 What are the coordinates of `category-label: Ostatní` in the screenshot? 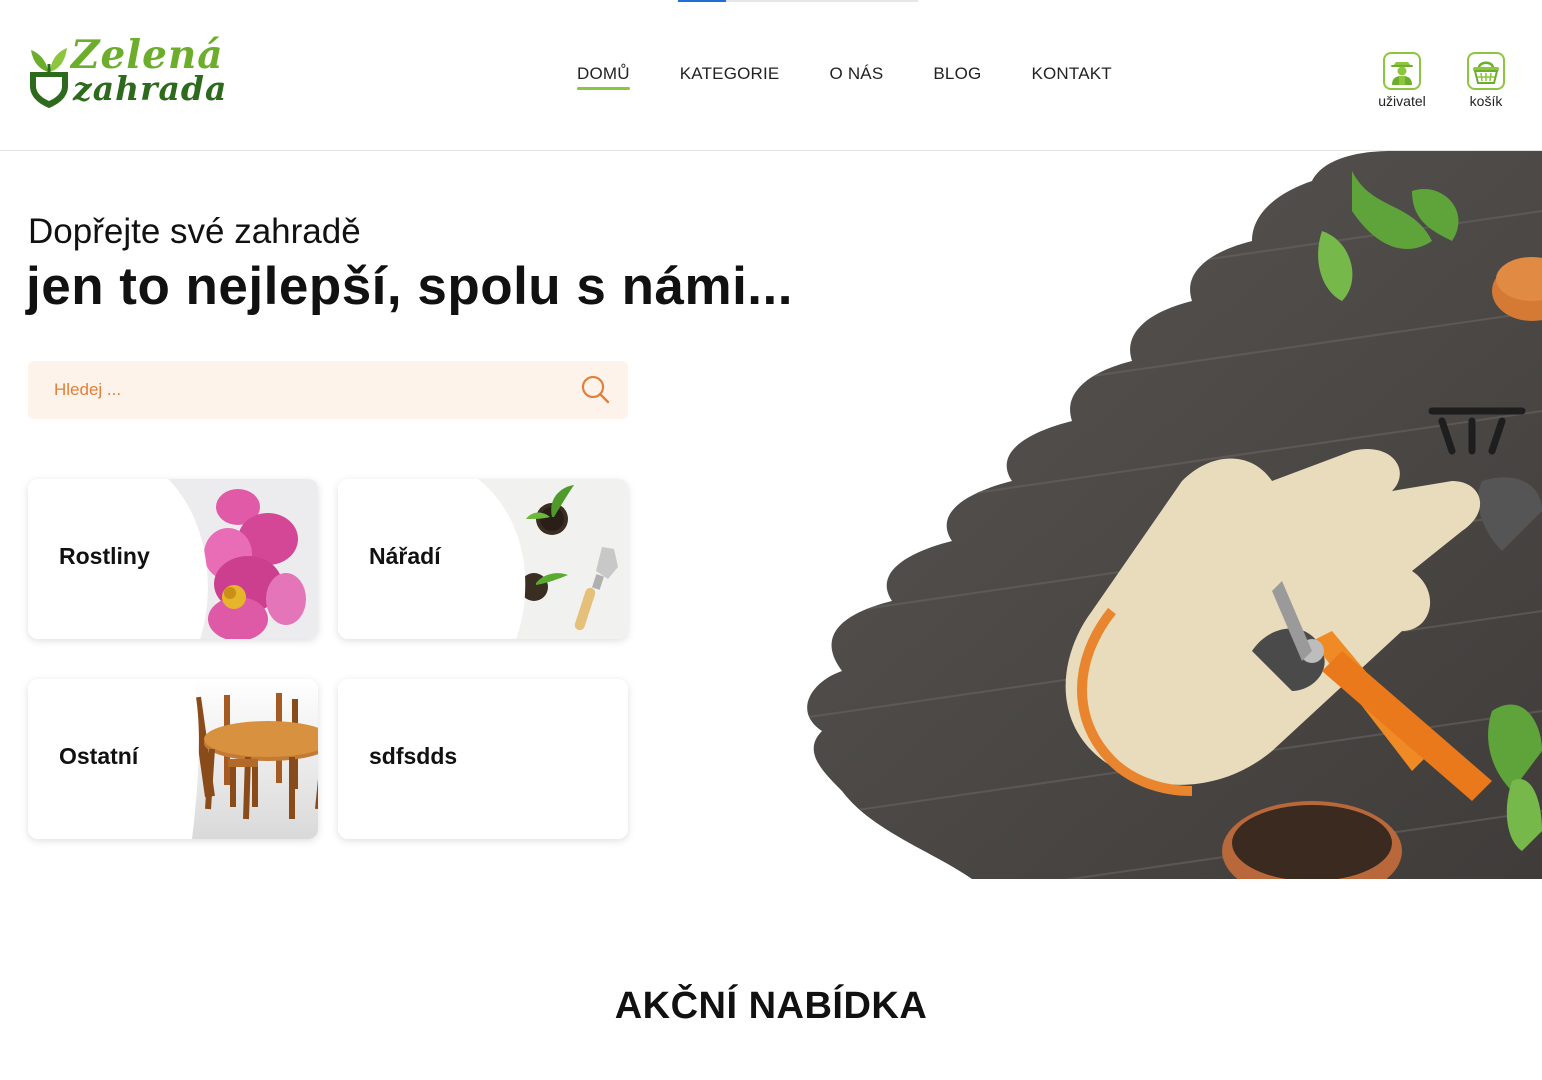 It's located at (99, 756).